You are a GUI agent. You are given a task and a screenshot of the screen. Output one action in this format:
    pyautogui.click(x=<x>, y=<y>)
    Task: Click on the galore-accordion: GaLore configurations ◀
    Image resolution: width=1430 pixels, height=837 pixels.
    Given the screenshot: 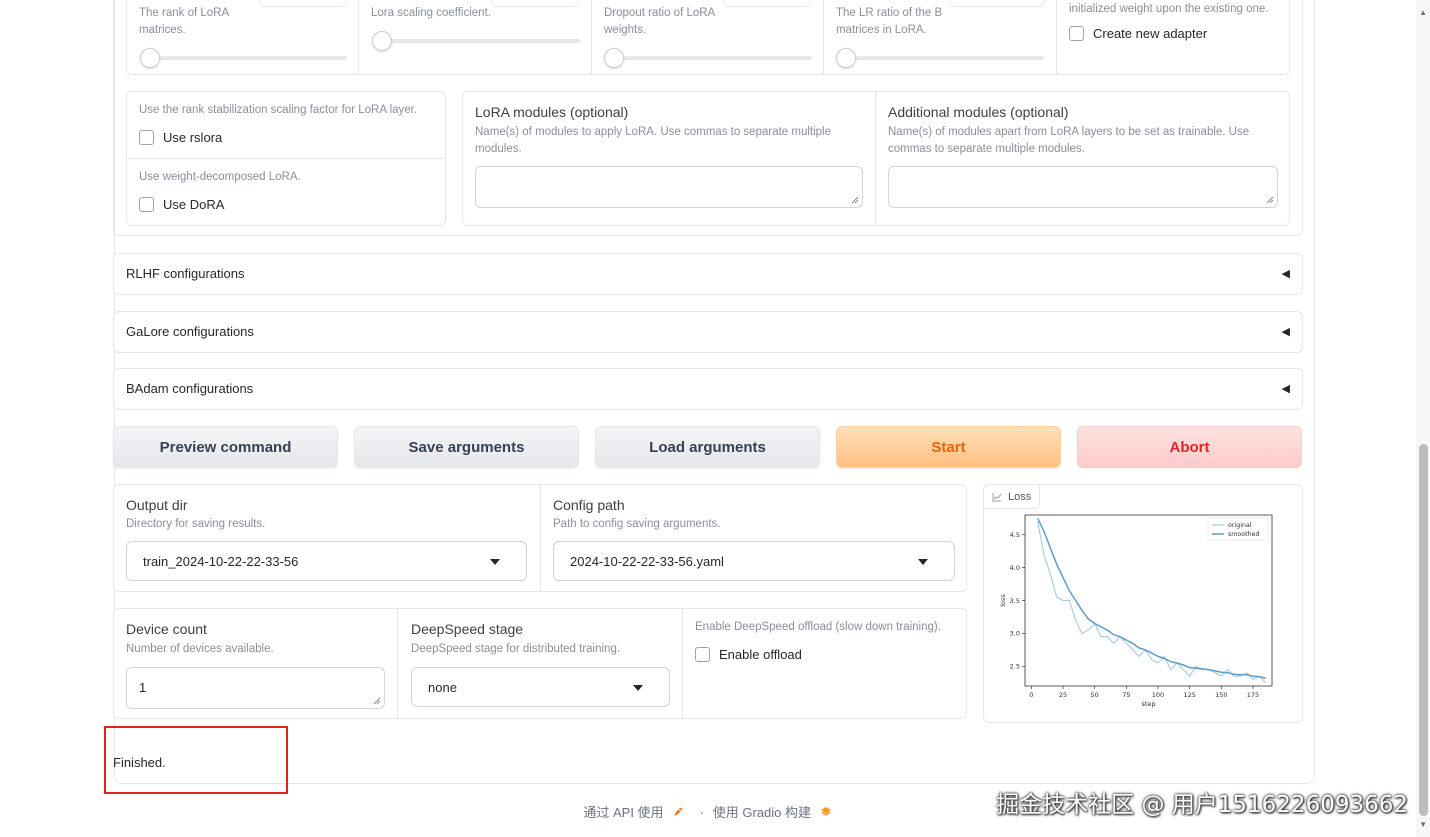 What is the action you would take?
    pyautogui.click(x=708, y=332)
    